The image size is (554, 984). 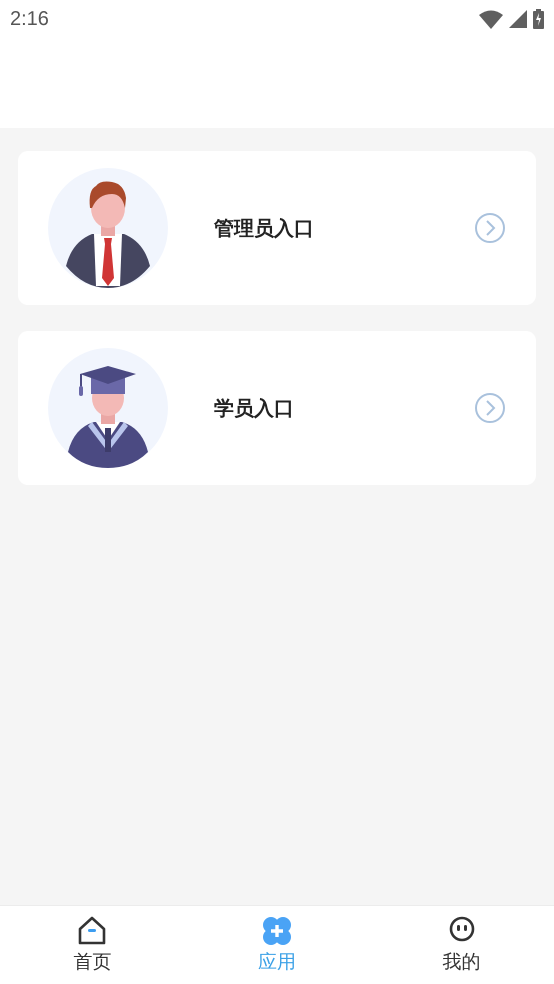 I want to click on status-time: 2:16, so click(x=29, y=19).